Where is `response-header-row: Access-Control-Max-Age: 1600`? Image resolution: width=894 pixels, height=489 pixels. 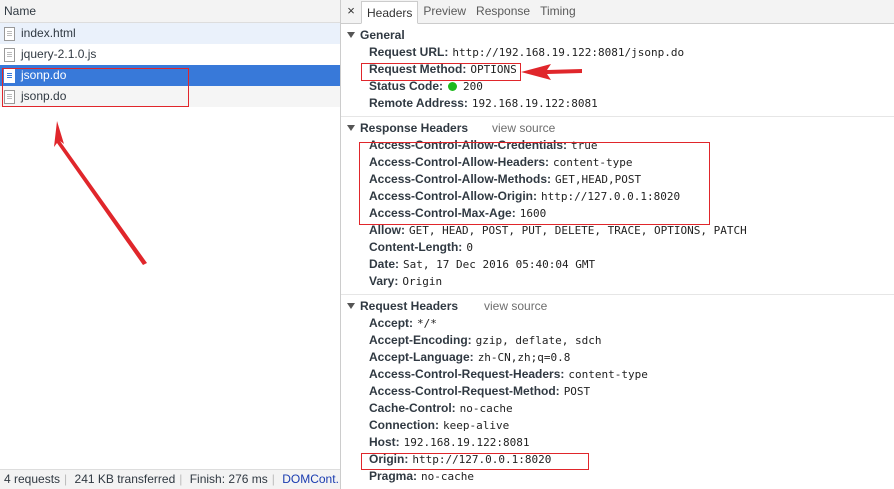
response-header-row: Access-Control-Max-Age: 1600 is located at coordinates (617, 213).